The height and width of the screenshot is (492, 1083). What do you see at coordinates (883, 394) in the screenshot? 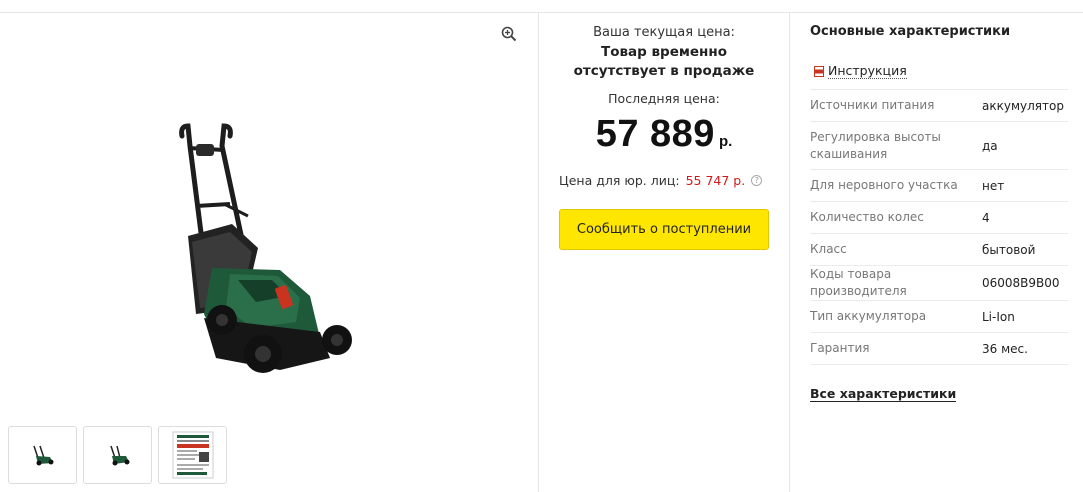
I see `all-specs-link: Все характеристики` at bounding box center [883, 394].